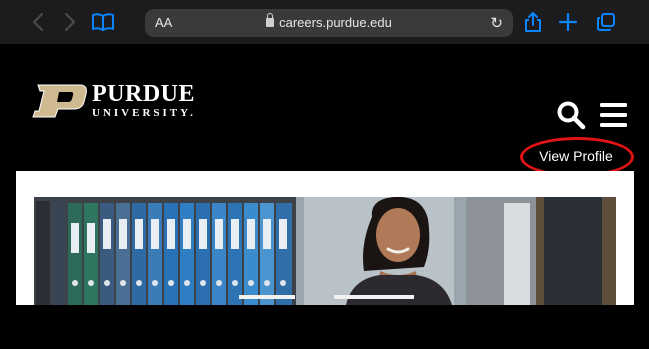 This screenshot has height=349, width=649. I want to click on view-profile-link: View Profile, so click(577, 157).